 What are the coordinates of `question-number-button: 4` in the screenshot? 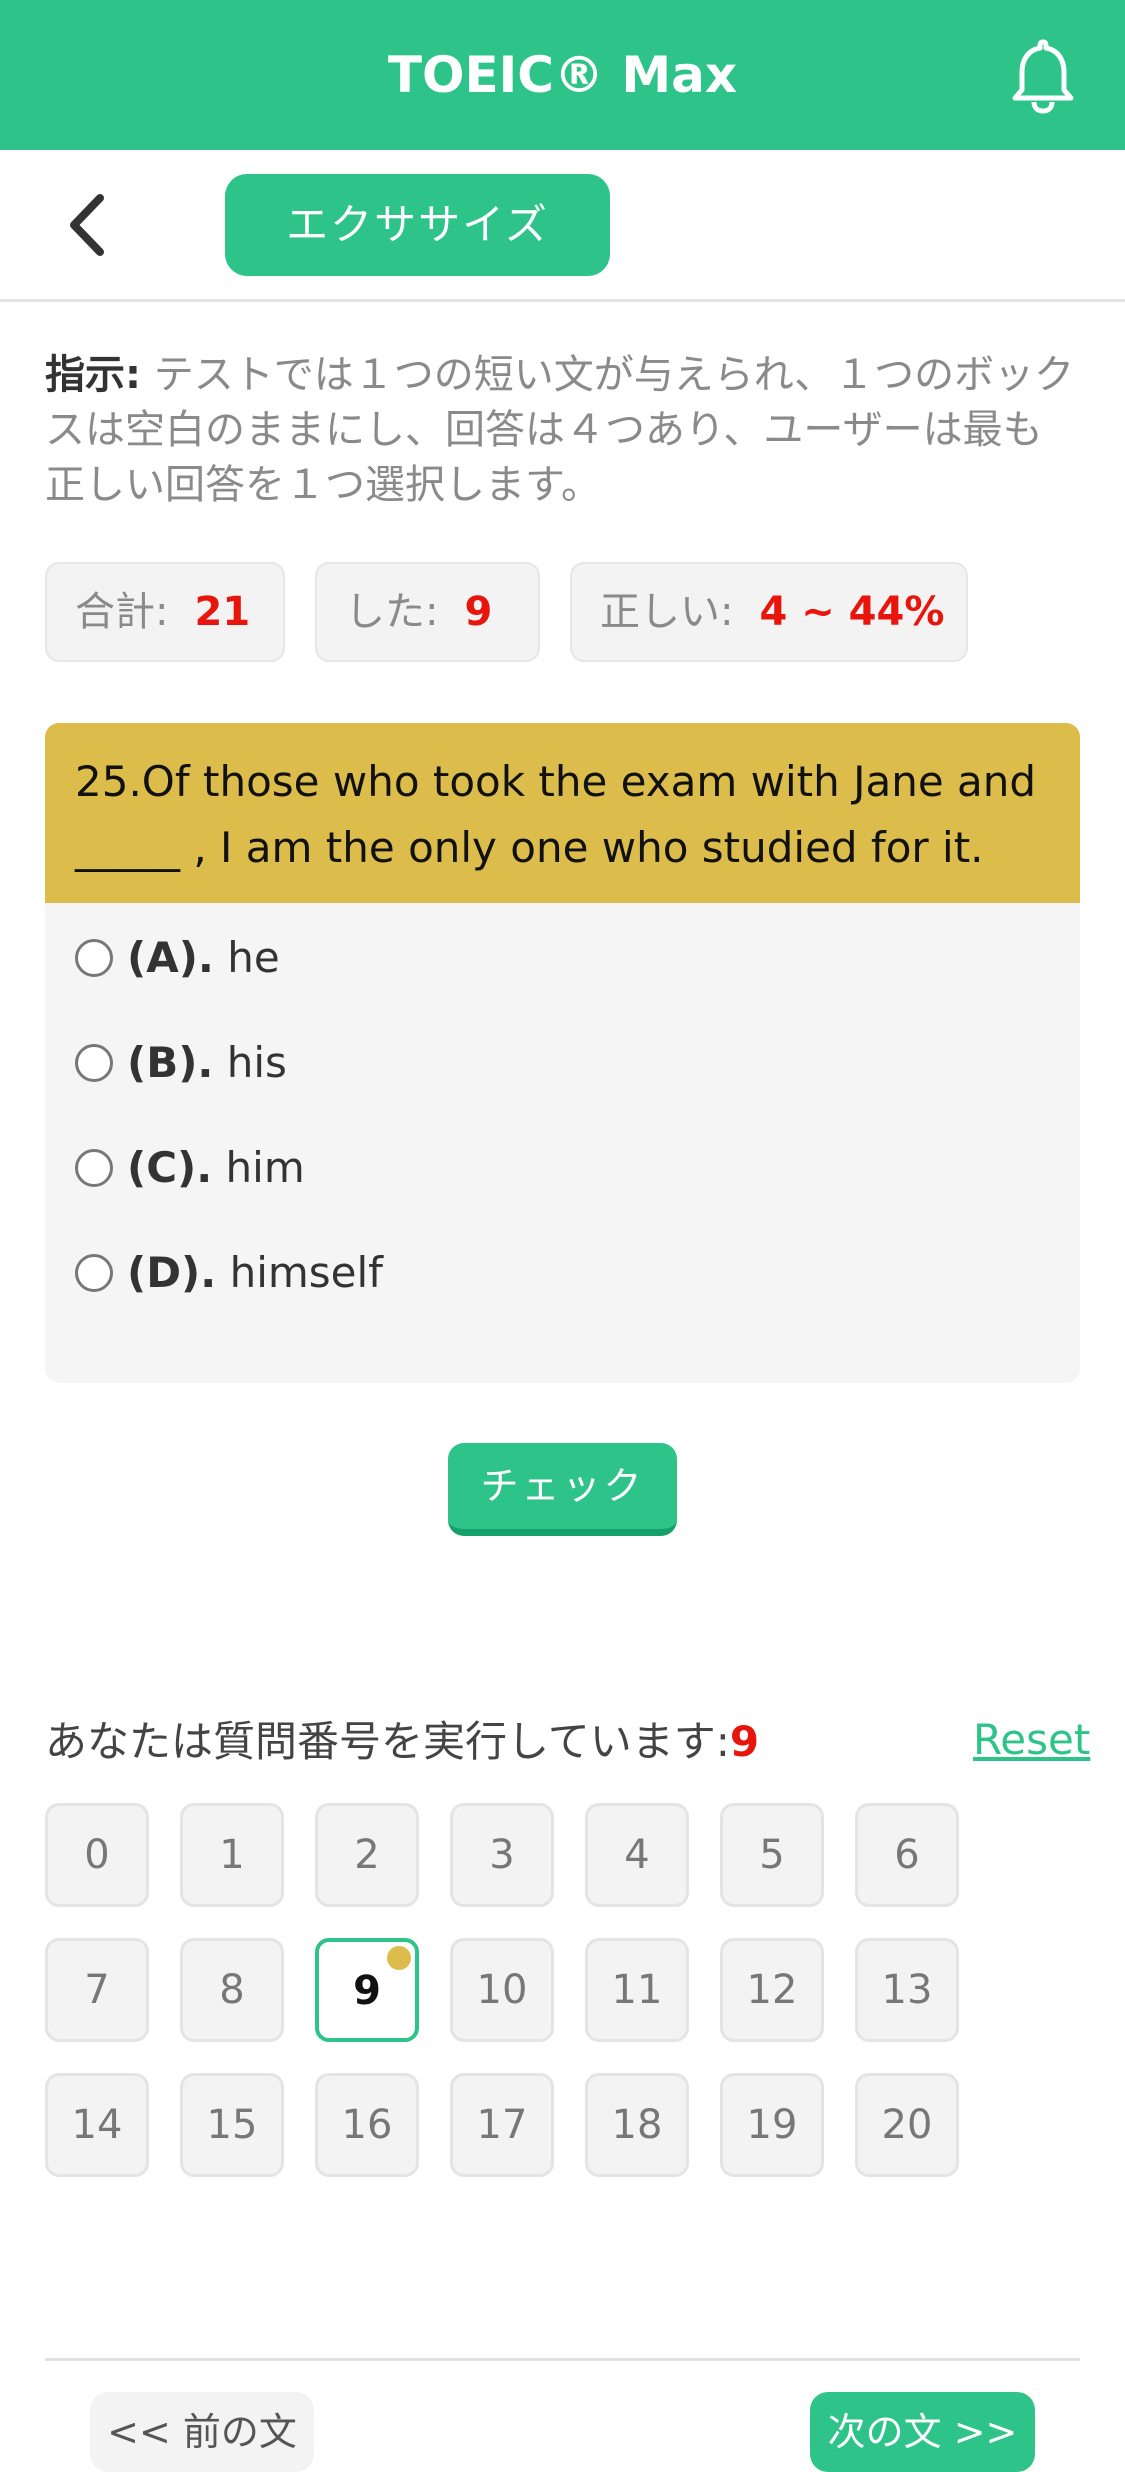 It's located at (637, 1855).